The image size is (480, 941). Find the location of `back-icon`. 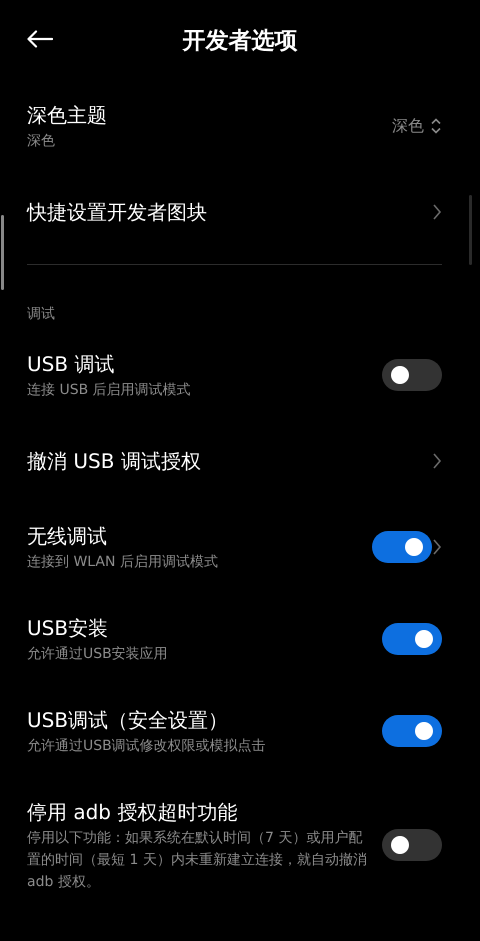

back-icon is located at coordinates (40, 39).